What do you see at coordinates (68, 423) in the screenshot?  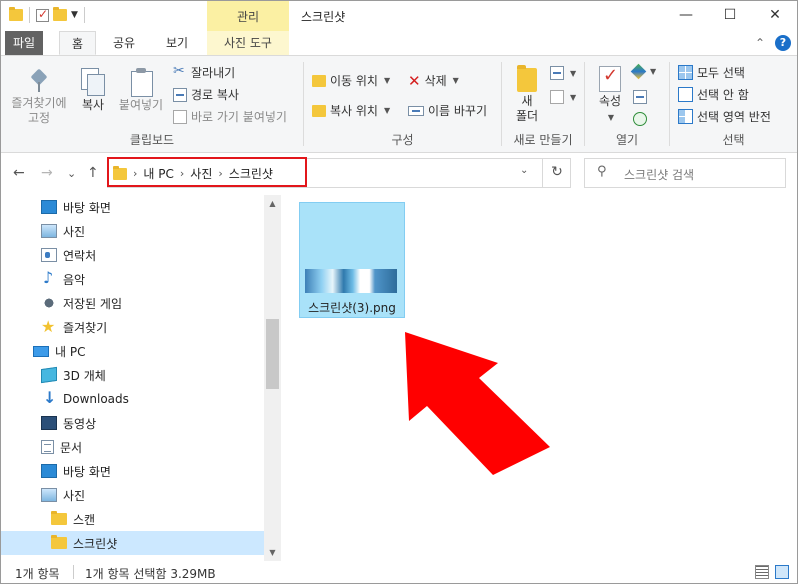 I see `tree-item-videos: 동영상` at bounding box center [68, 423].